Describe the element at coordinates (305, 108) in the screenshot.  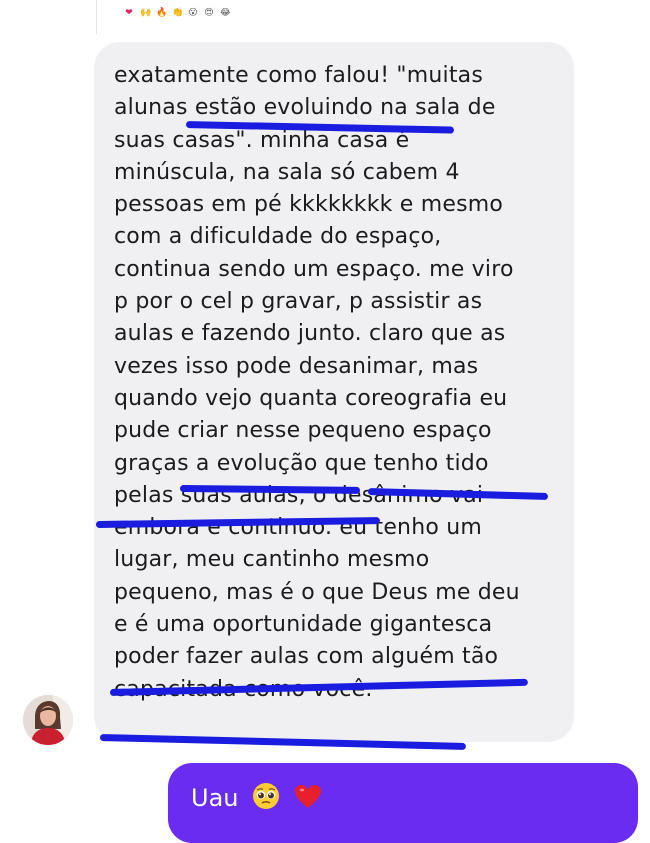
I see `message-line: alunas estão evoluindo na sala de` at that location.